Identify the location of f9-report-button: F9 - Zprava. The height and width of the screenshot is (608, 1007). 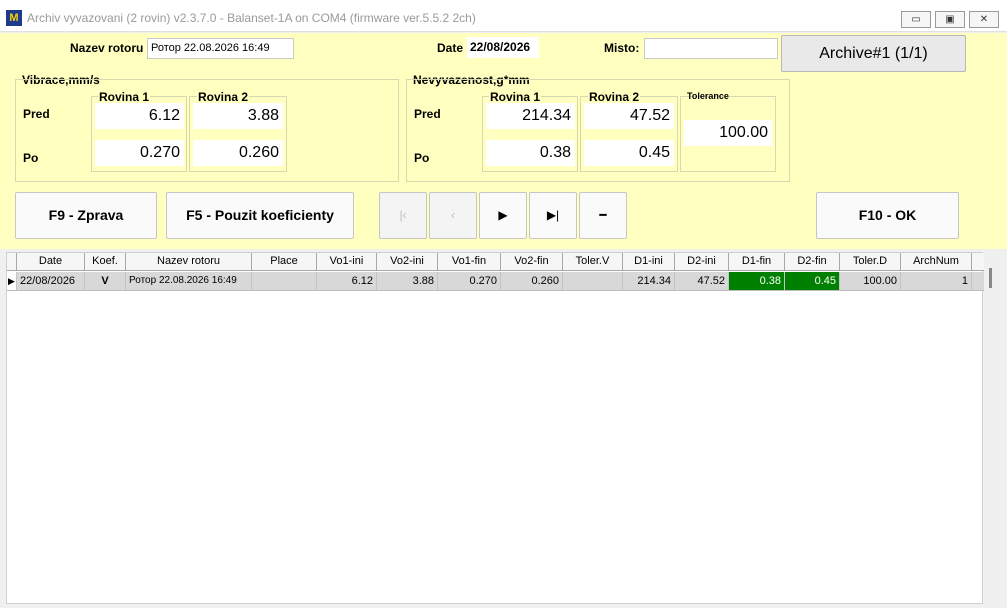
(86, 215).